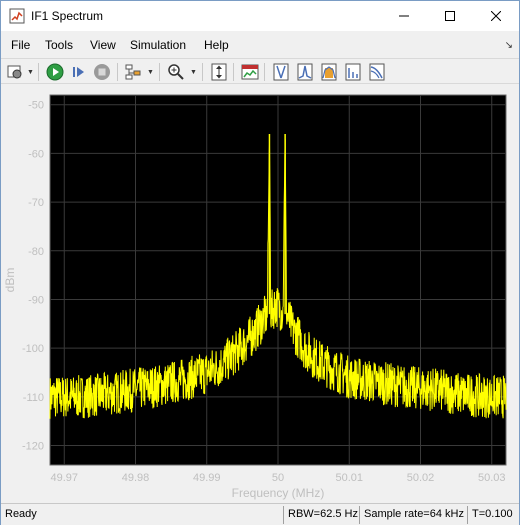 Image resolution: width=520 pixels, height=525 pixels. Describe the element at coordinates (133, 72) in the screenshot. I see `measurements-icon` at that location.